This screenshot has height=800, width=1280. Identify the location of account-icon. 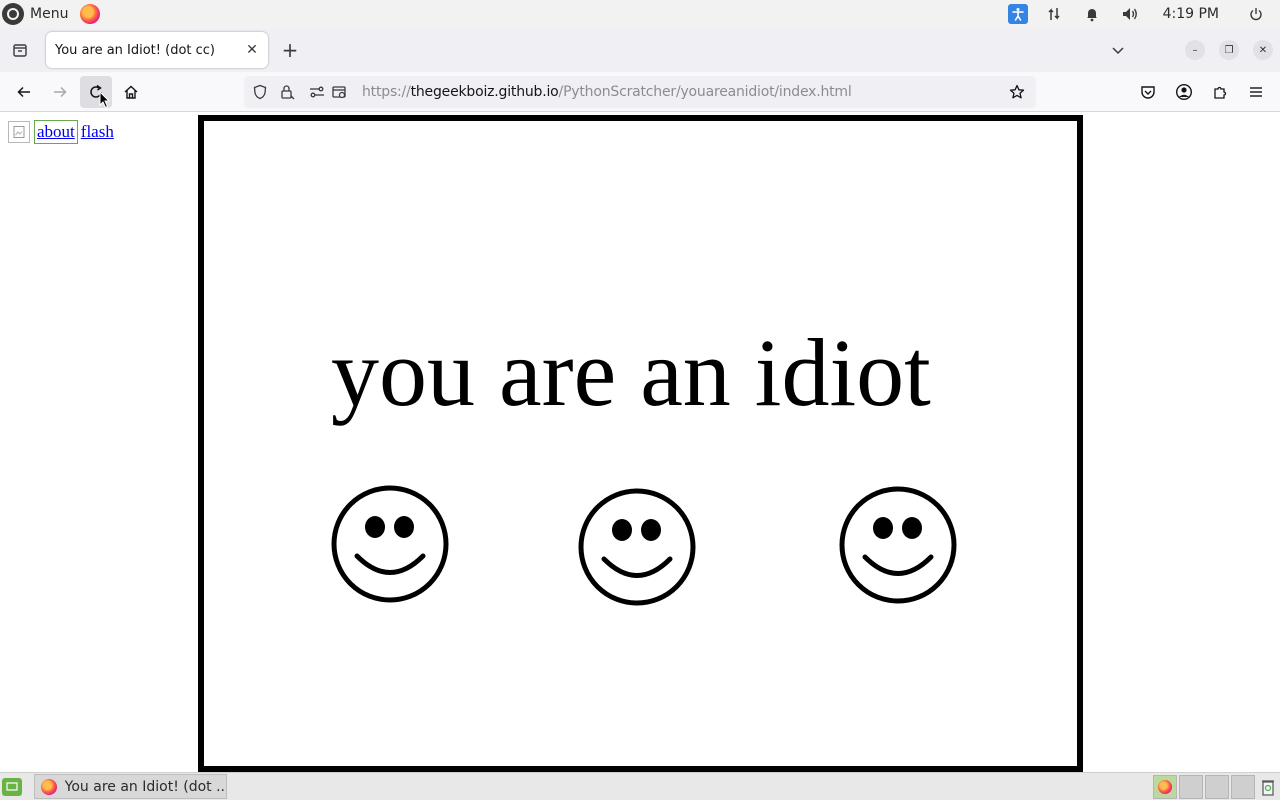
(1184, 92).